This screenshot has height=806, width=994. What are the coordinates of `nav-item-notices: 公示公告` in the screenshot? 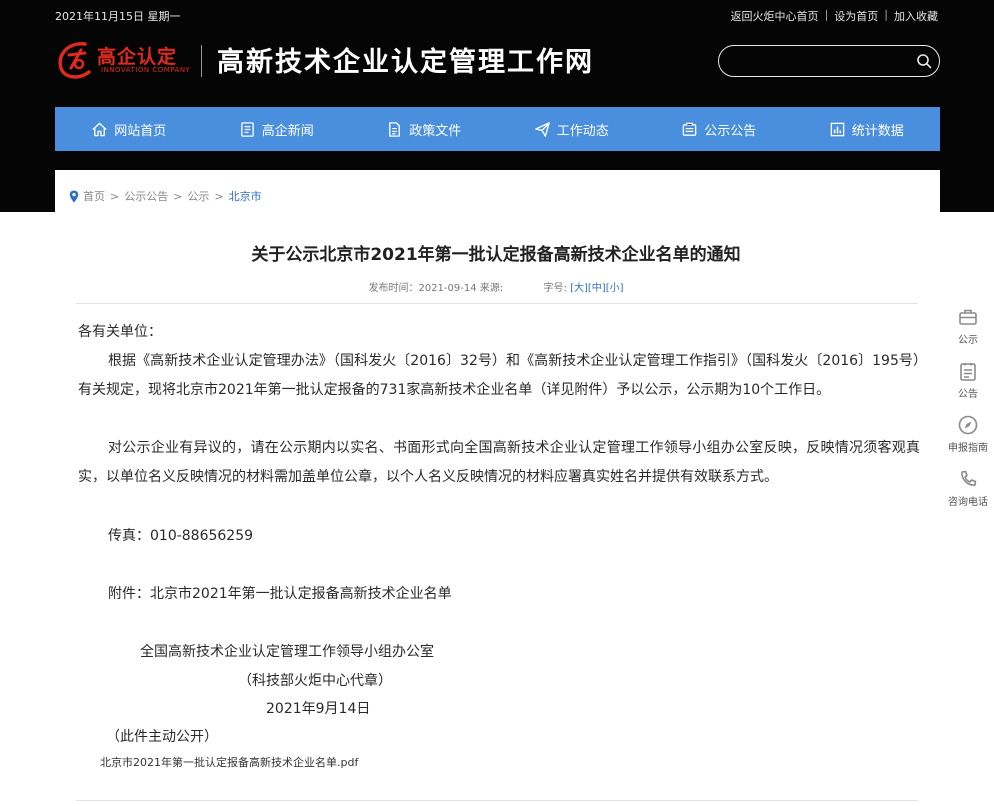 It's located at (719, 129).